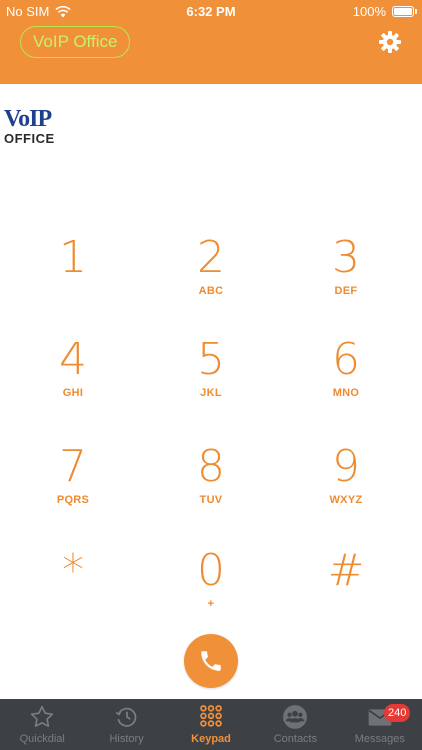  I want to click on key-digit: #, so click(346, 570).